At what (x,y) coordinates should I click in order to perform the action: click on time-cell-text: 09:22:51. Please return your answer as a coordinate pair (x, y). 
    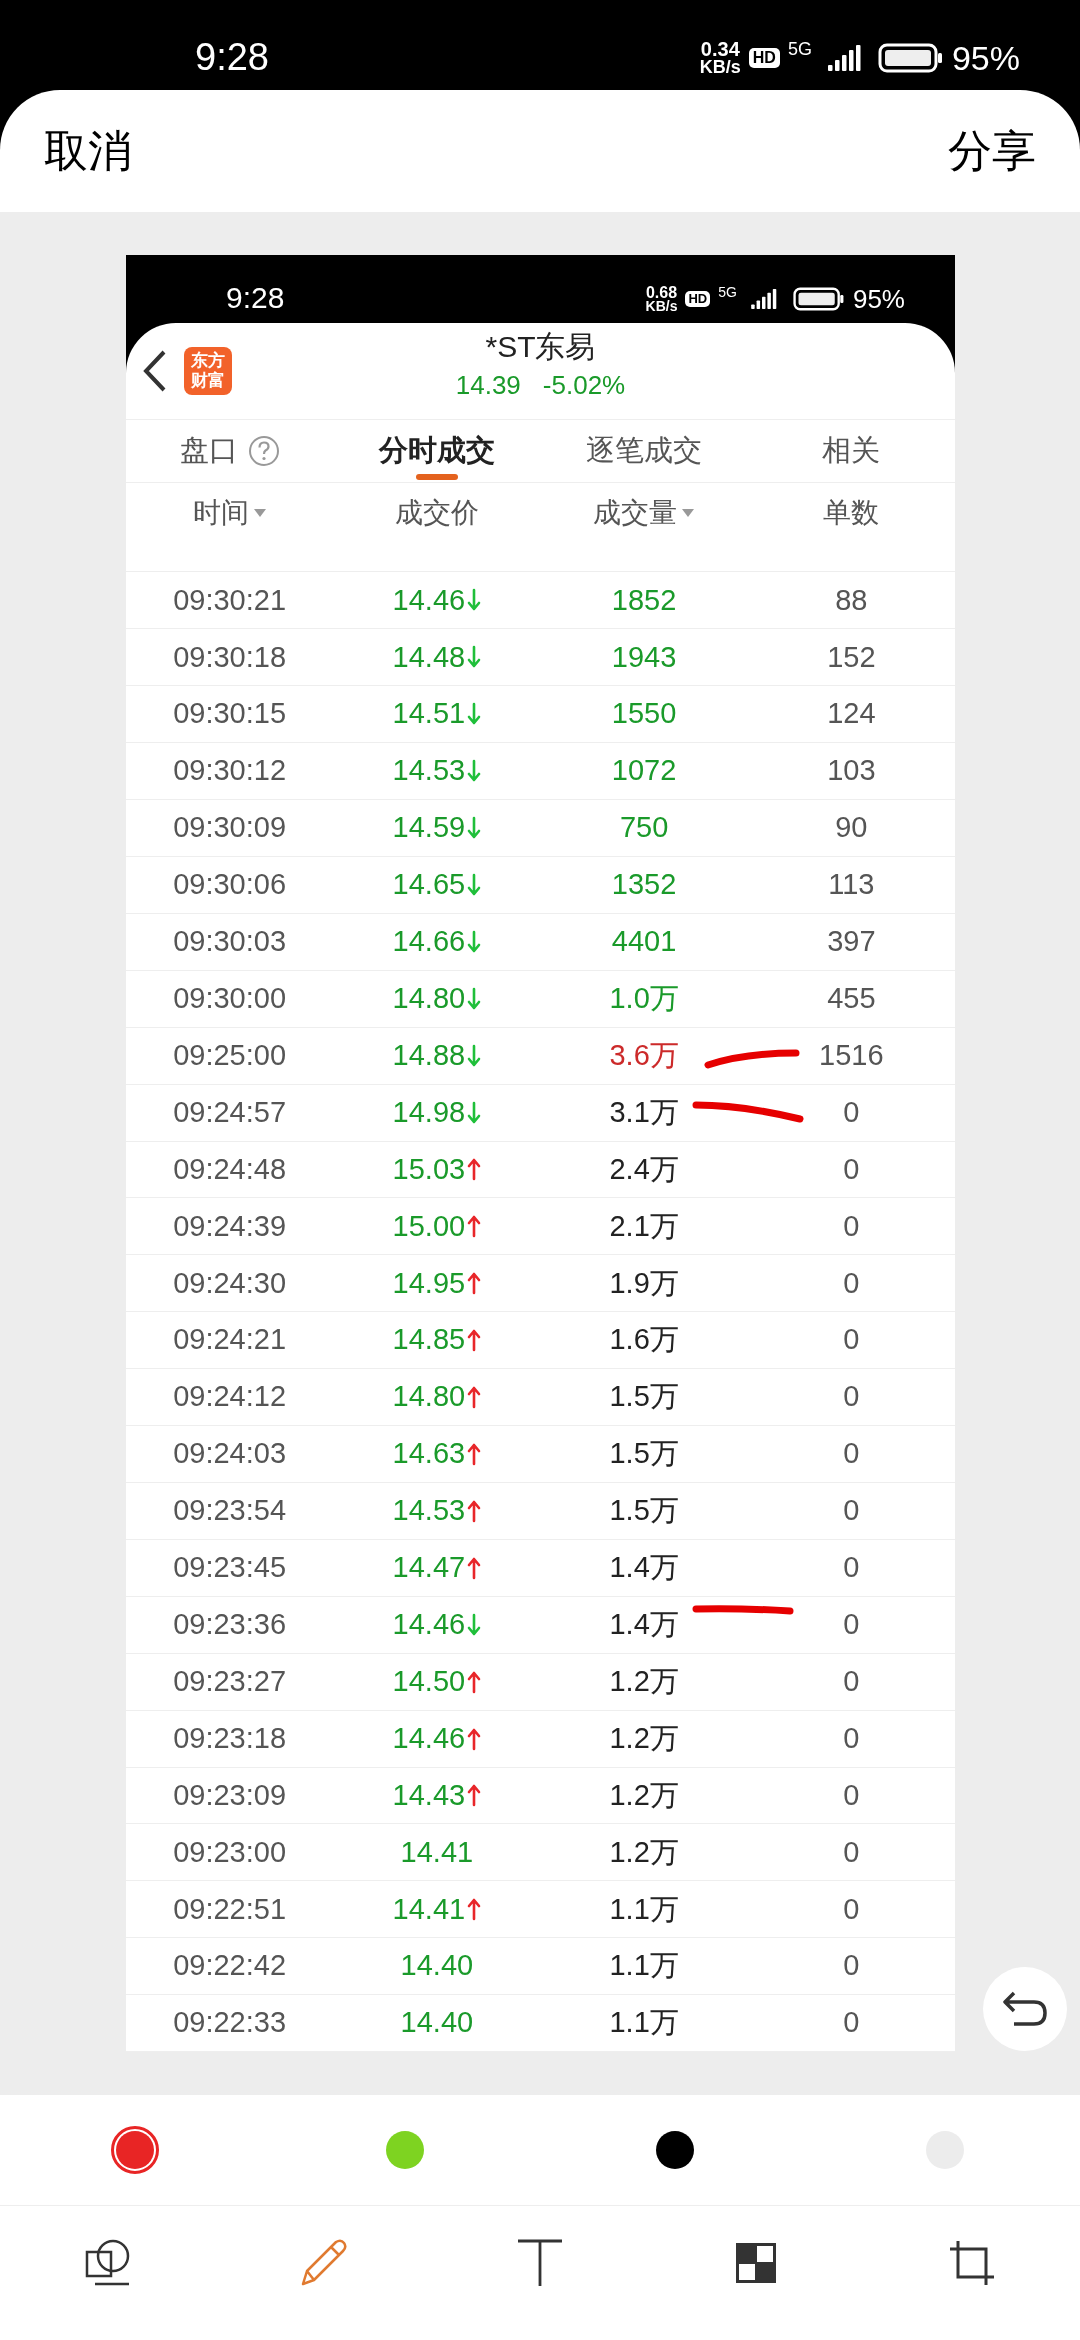
    Looking at the image, I should click on (230, 1909).